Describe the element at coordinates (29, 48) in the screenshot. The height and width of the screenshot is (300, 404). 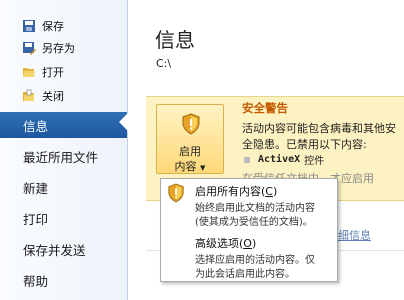
I see `save-as-icon` at that location.